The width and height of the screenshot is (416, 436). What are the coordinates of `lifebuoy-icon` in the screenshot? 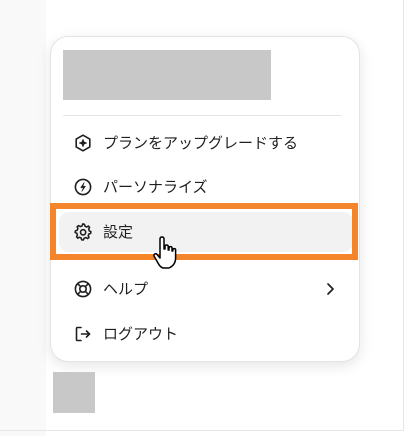 It's located at (83, 289).